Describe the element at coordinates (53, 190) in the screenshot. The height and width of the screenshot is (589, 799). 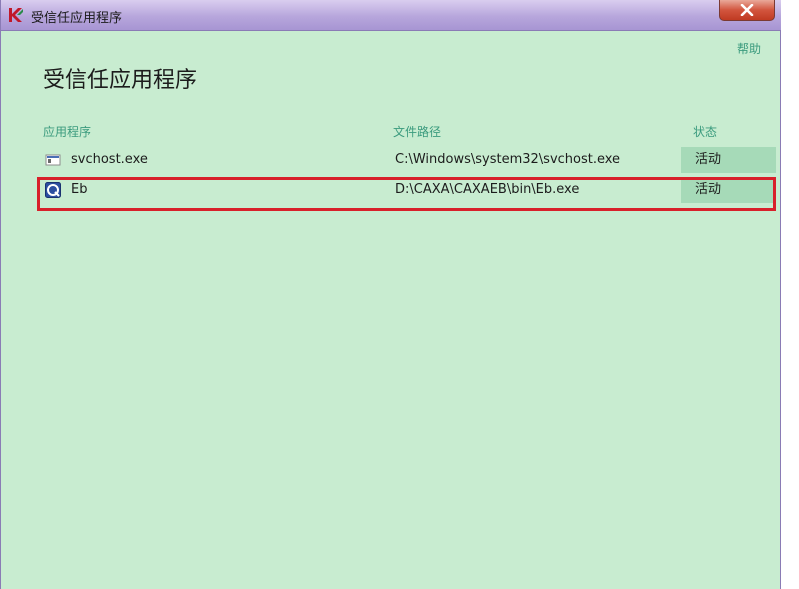
I see `caxa-app-icon` at that location.